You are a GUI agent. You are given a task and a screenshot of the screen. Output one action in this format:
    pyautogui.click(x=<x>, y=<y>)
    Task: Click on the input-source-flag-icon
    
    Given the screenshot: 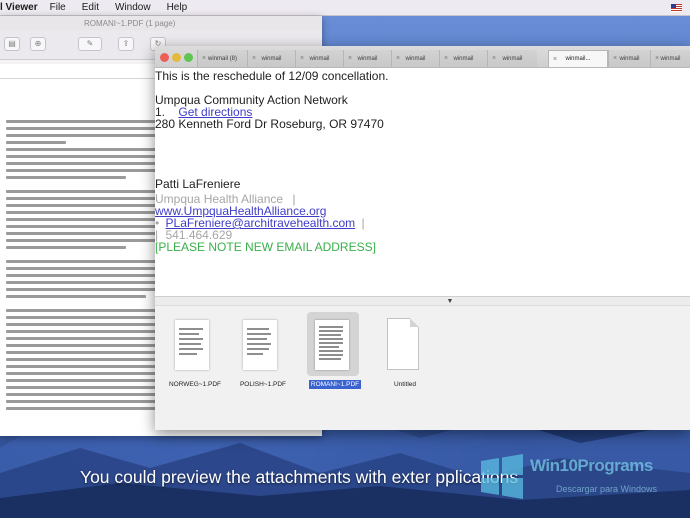 What is the action you would take?
    pyautogui.click(x=676, y=8)
    